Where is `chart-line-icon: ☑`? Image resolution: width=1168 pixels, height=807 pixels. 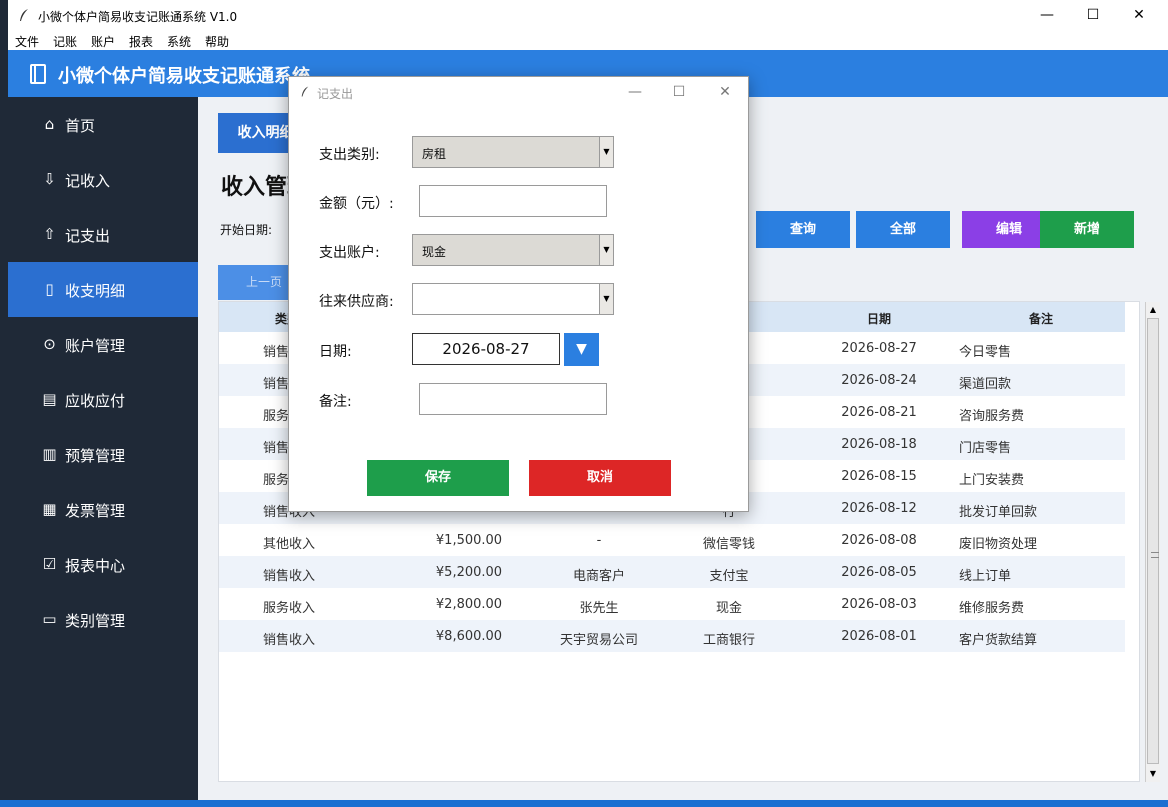
chart-line-icon: ☑ is located at coordinates (49, 564).